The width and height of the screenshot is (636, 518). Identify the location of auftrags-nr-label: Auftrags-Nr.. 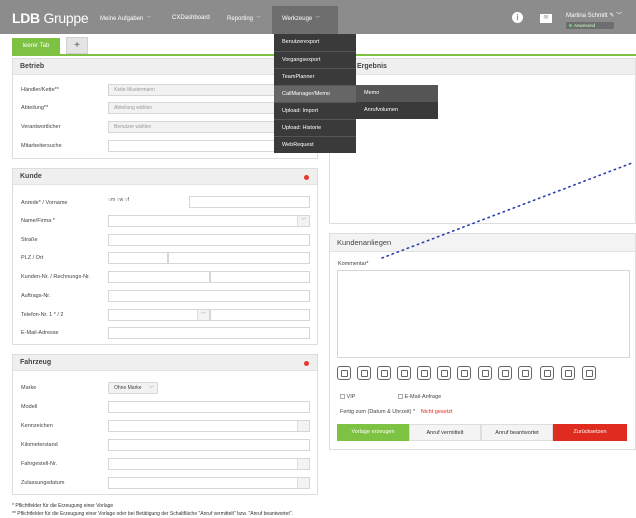
(36, 296).